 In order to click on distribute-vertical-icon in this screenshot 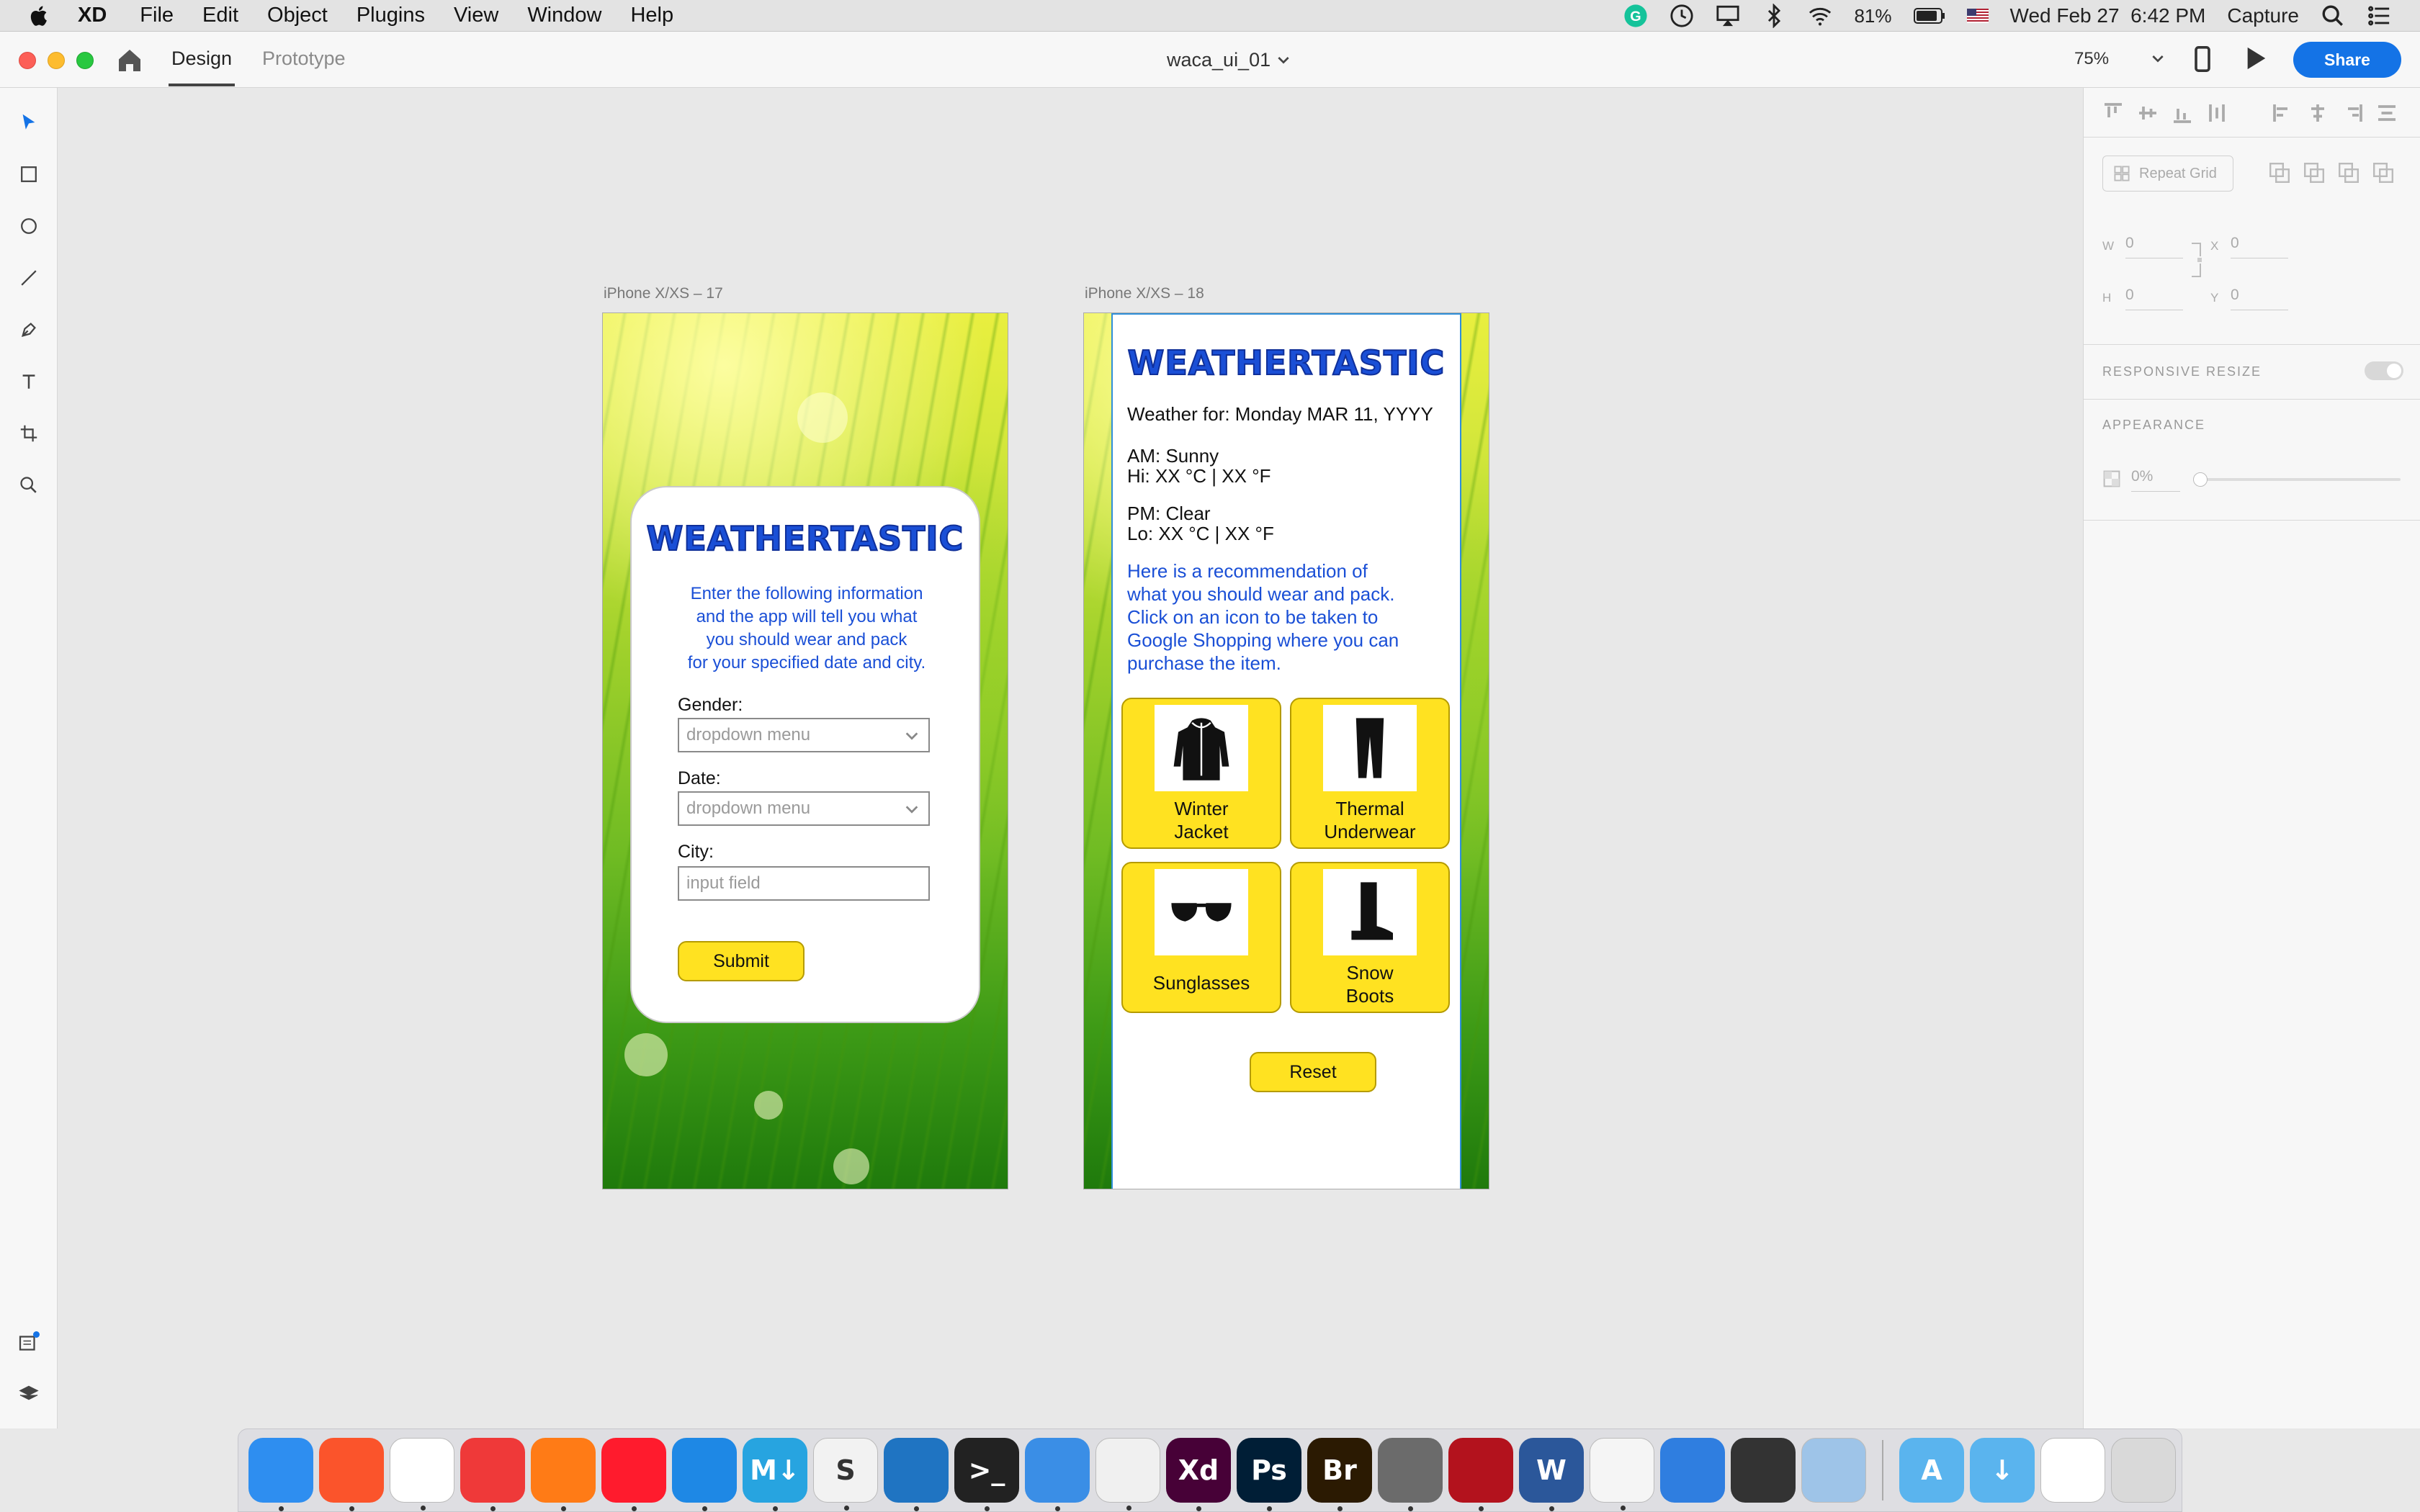, I will do `click(2217, 113)`.